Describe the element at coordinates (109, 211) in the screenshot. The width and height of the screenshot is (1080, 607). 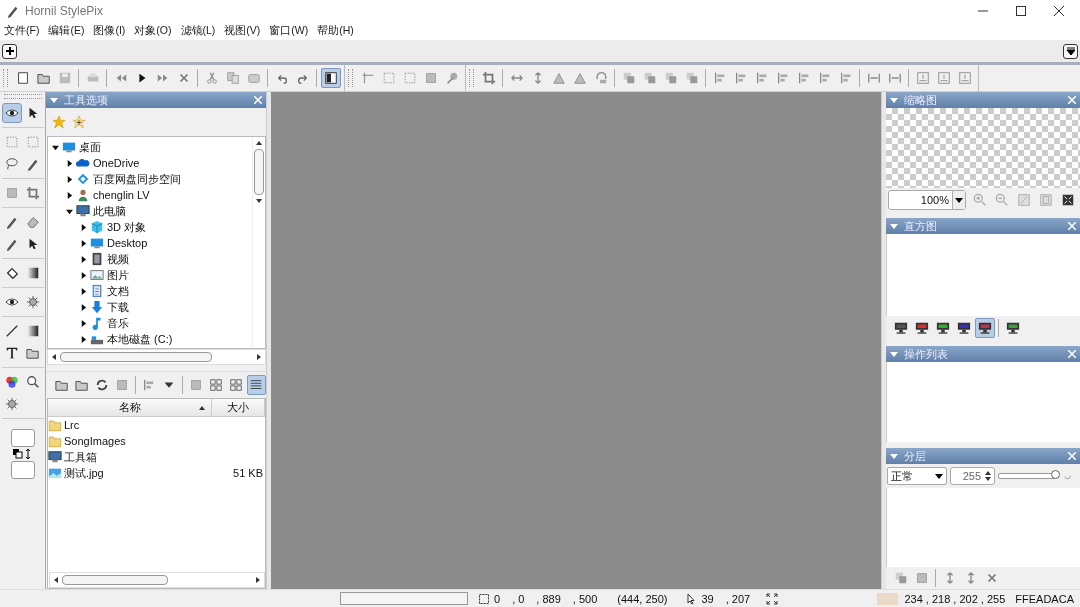
I see `tree-item-label: 此电脑` at that location.